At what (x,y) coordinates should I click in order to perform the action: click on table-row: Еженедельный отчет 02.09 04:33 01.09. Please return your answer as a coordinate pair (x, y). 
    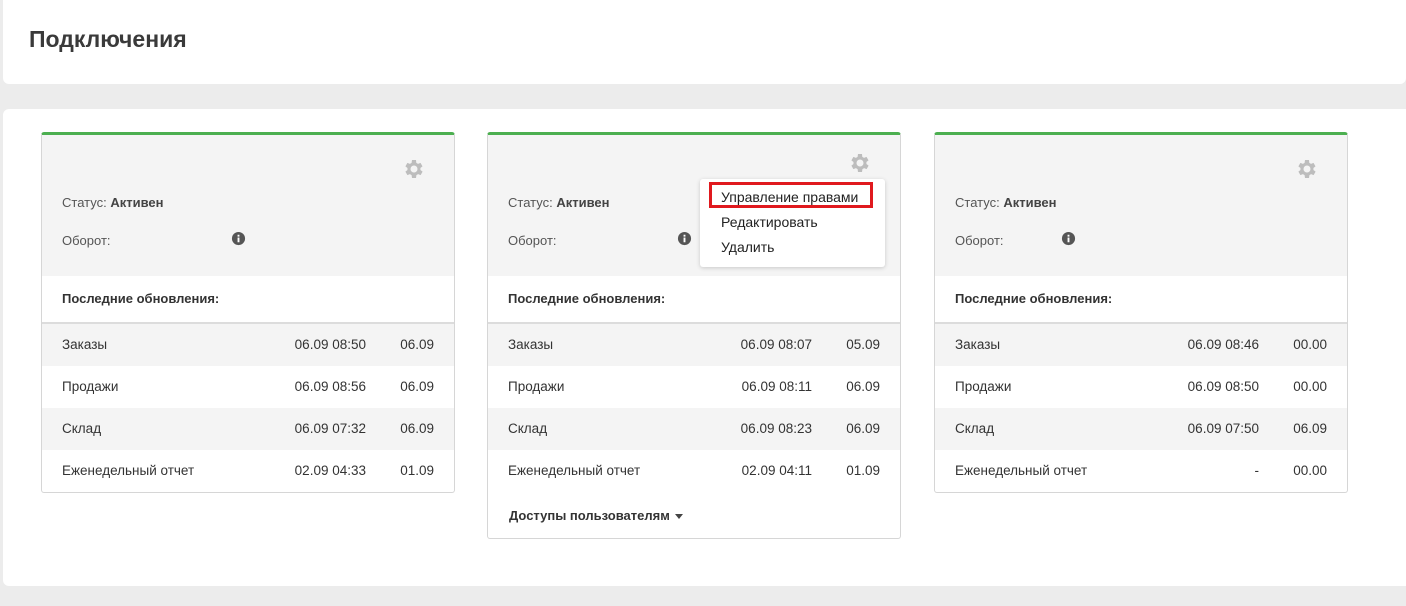
    Looking at the image, I should click on (248, 471).